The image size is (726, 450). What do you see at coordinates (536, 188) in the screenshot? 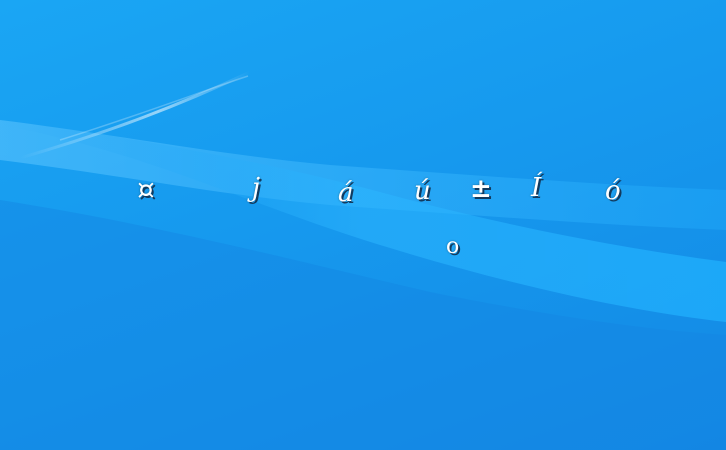
I see `glyph-i-acute: Í` at bounding box center [536, 188].